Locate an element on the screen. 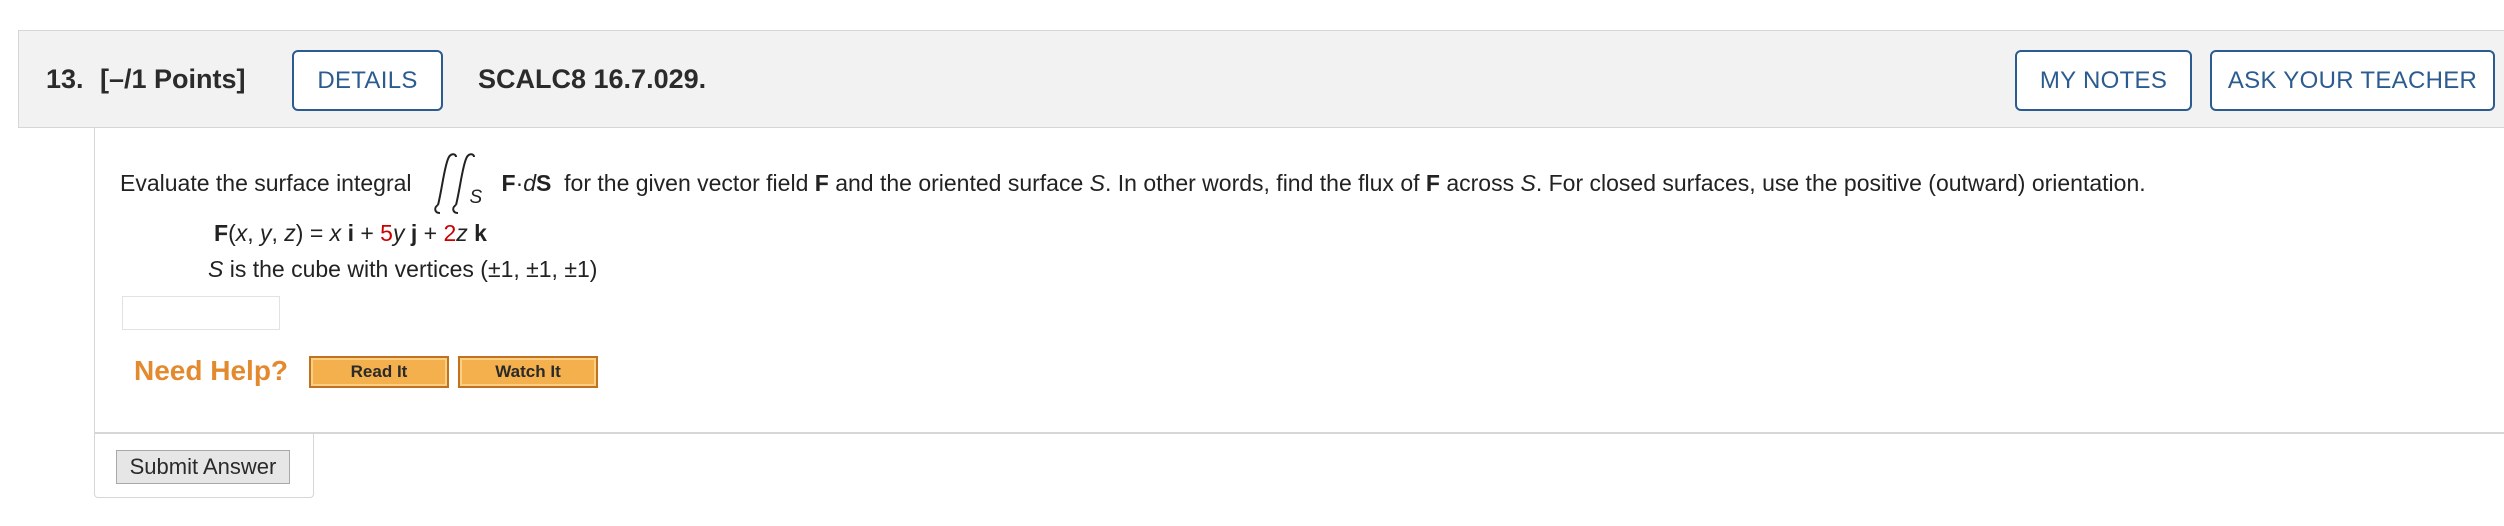 This screenshot has height=526, width=2504. my-notes-button: MY NOTES is located at coordinates (2103, 80).